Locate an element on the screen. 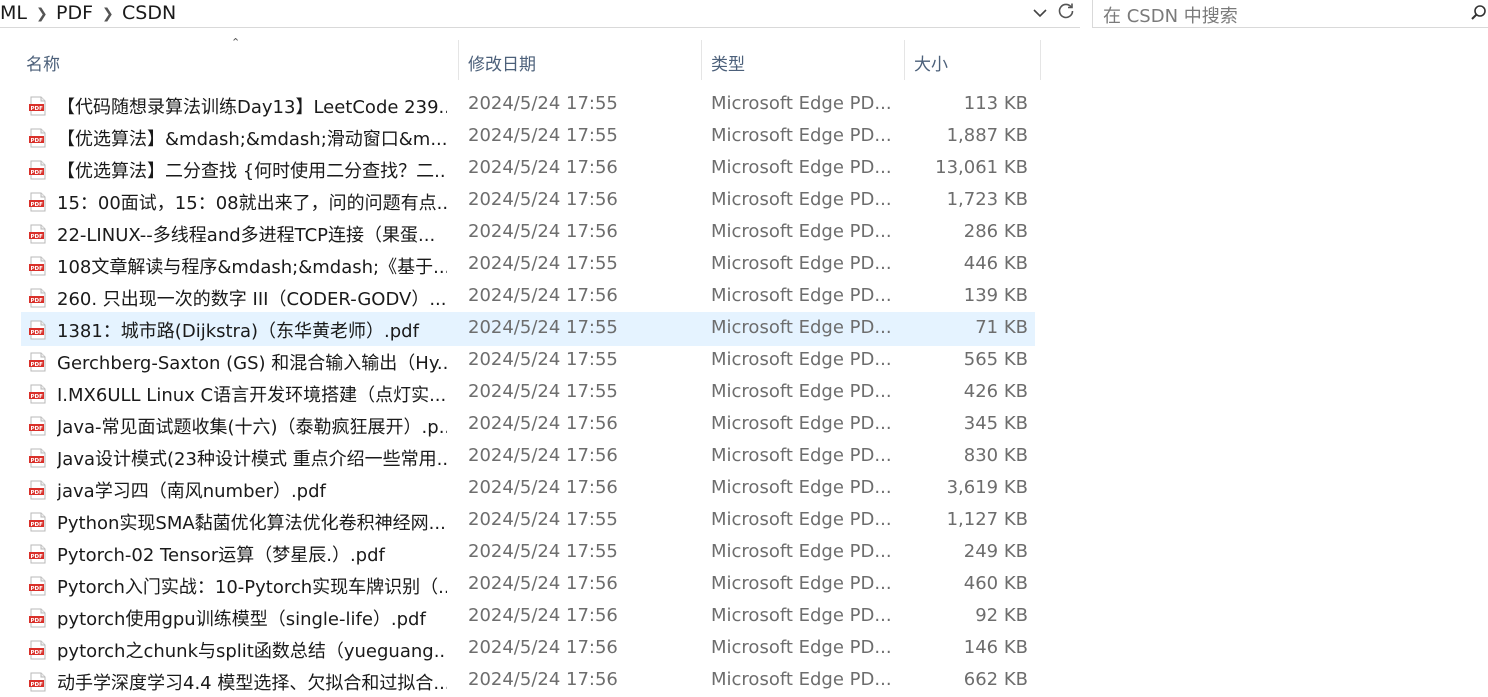  column-header-date: 修改日期 is located at coordinates (580, 60).